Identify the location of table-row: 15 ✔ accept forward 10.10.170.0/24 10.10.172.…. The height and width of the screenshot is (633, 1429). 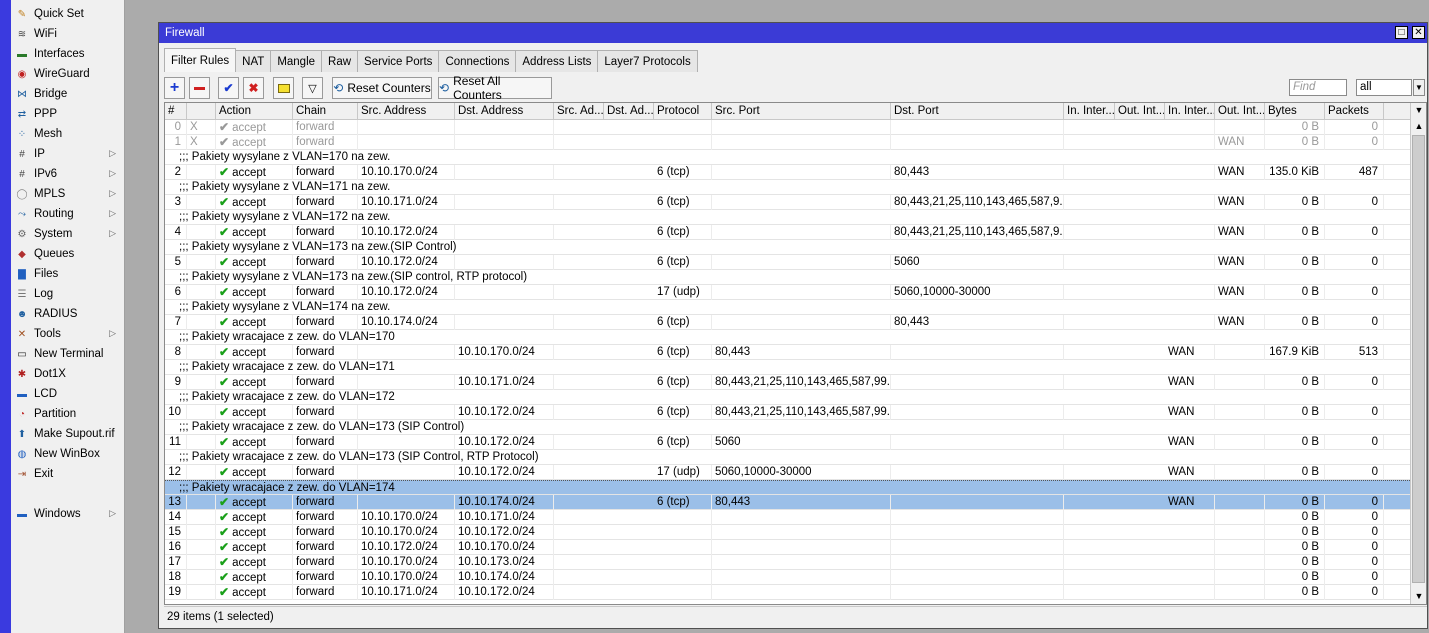
(787, 532).